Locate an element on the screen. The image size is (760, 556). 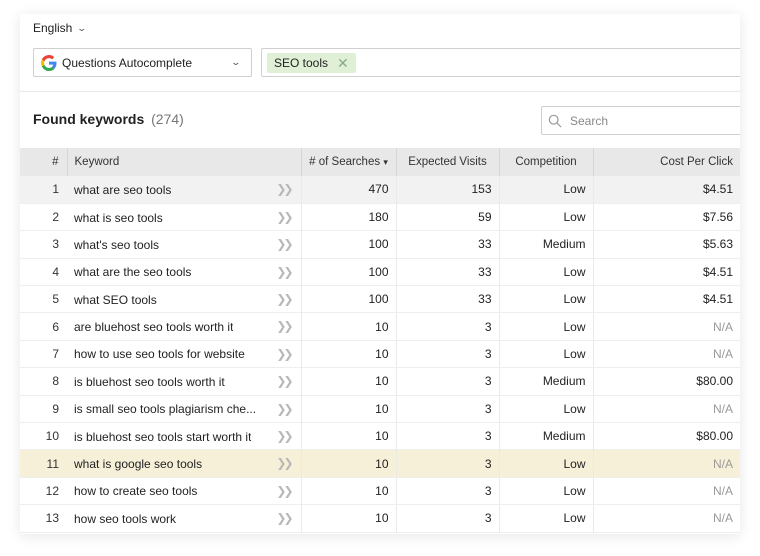
row-number: 6 is located at coordinates (55, 326).